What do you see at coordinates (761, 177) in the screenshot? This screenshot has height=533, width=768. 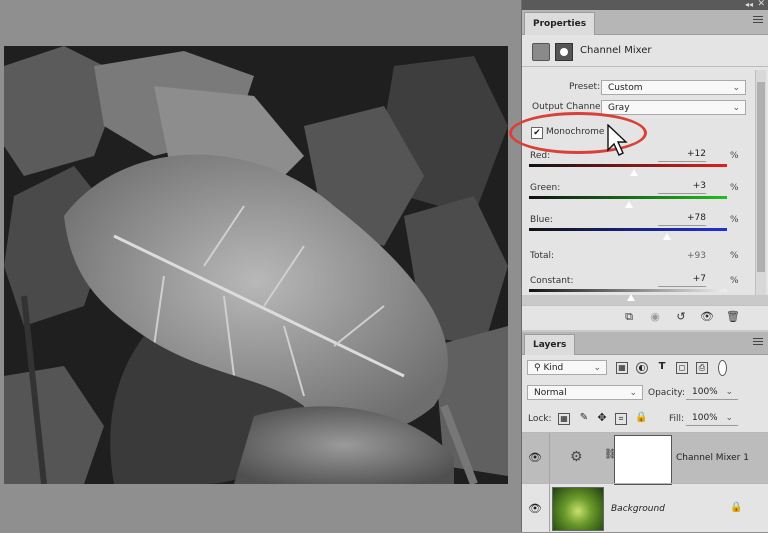 I see `scrollbar-thumb` at bounding box center [761, 177].